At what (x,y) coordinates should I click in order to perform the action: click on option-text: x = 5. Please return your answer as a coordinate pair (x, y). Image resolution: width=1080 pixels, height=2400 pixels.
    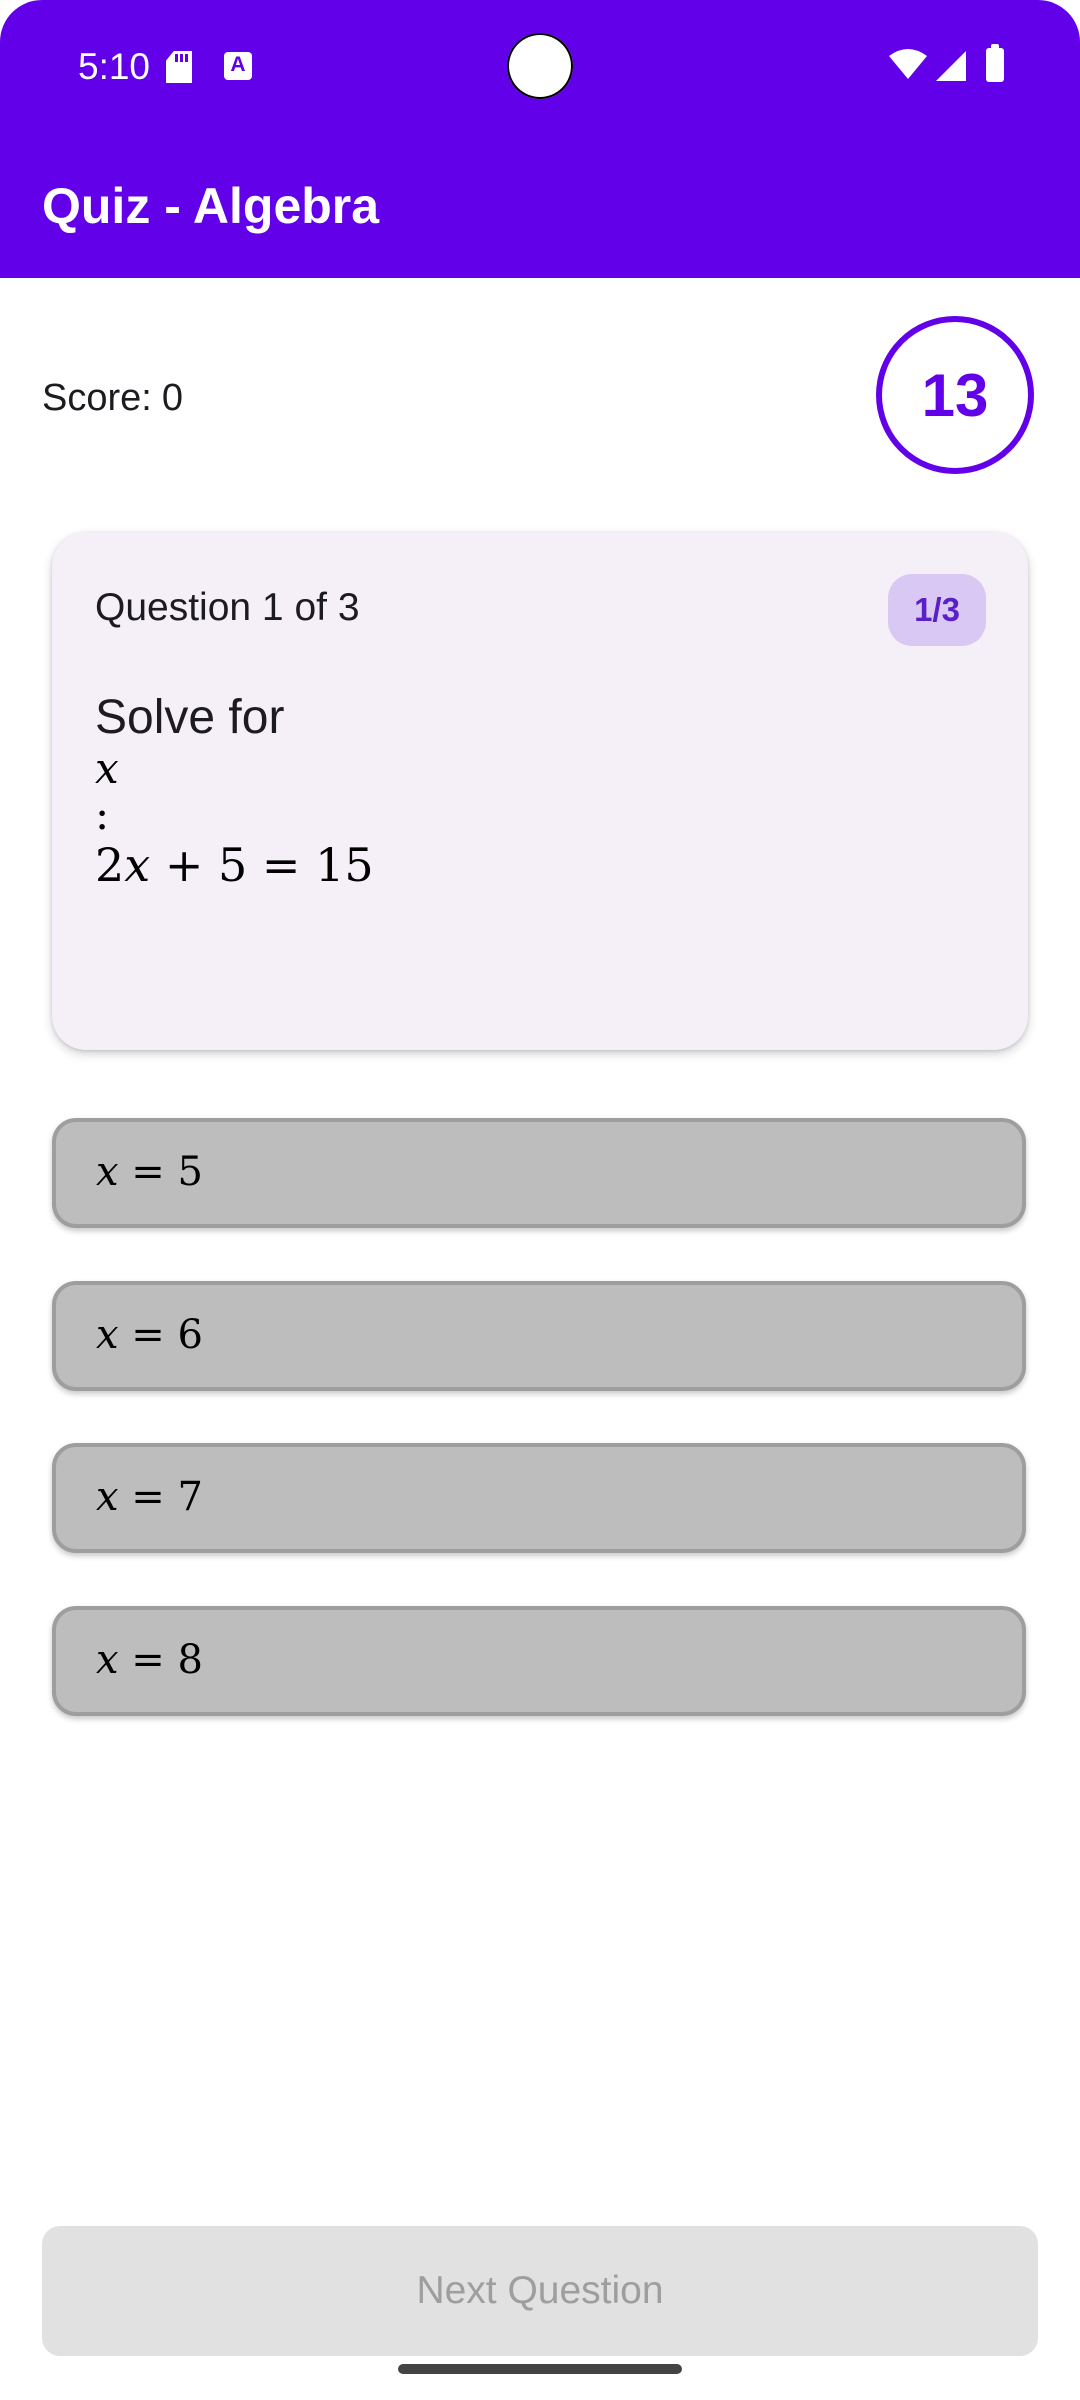
    Looking at the image, I should click on (149, 1172).